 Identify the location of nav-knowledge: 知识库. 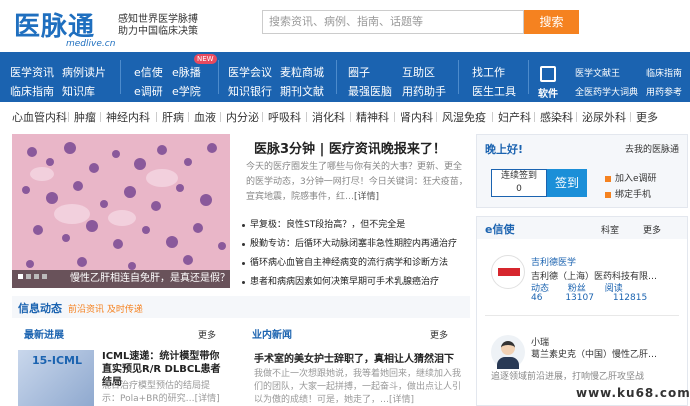
(78, 91).